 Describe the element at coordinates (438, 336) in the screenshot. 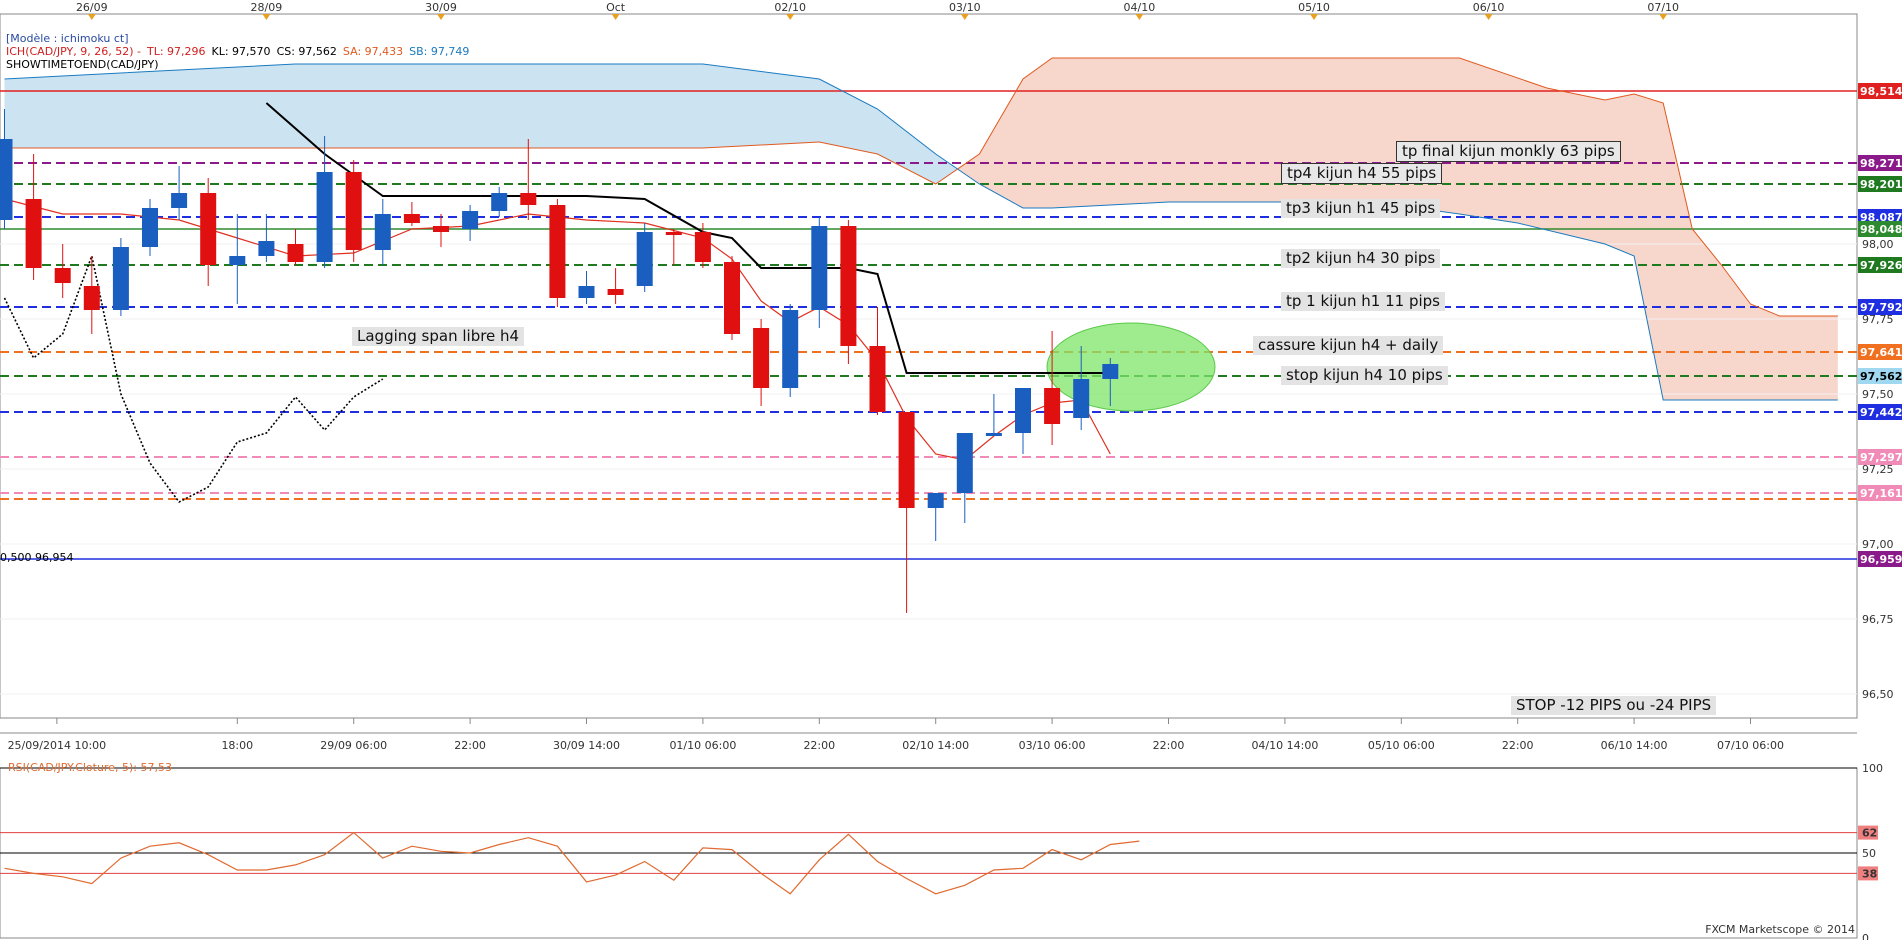

I see `lagging-span-label: Lagging span libre h4` at that location.